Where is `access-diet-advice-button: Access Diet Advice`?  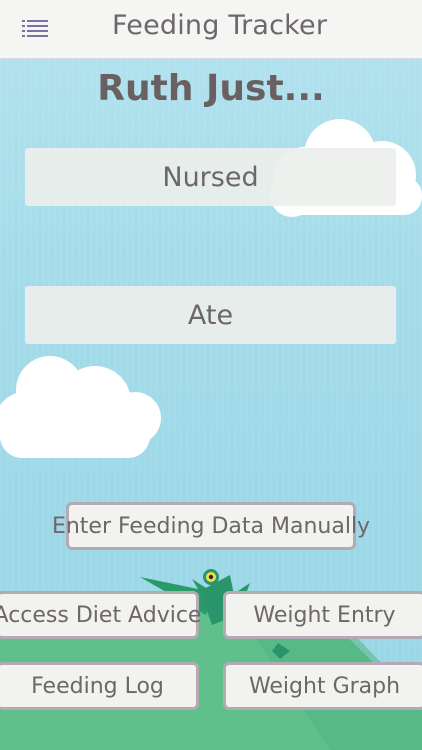 access-diet-advice-button: Access Diet Advice is located at coordinates (100, 615).